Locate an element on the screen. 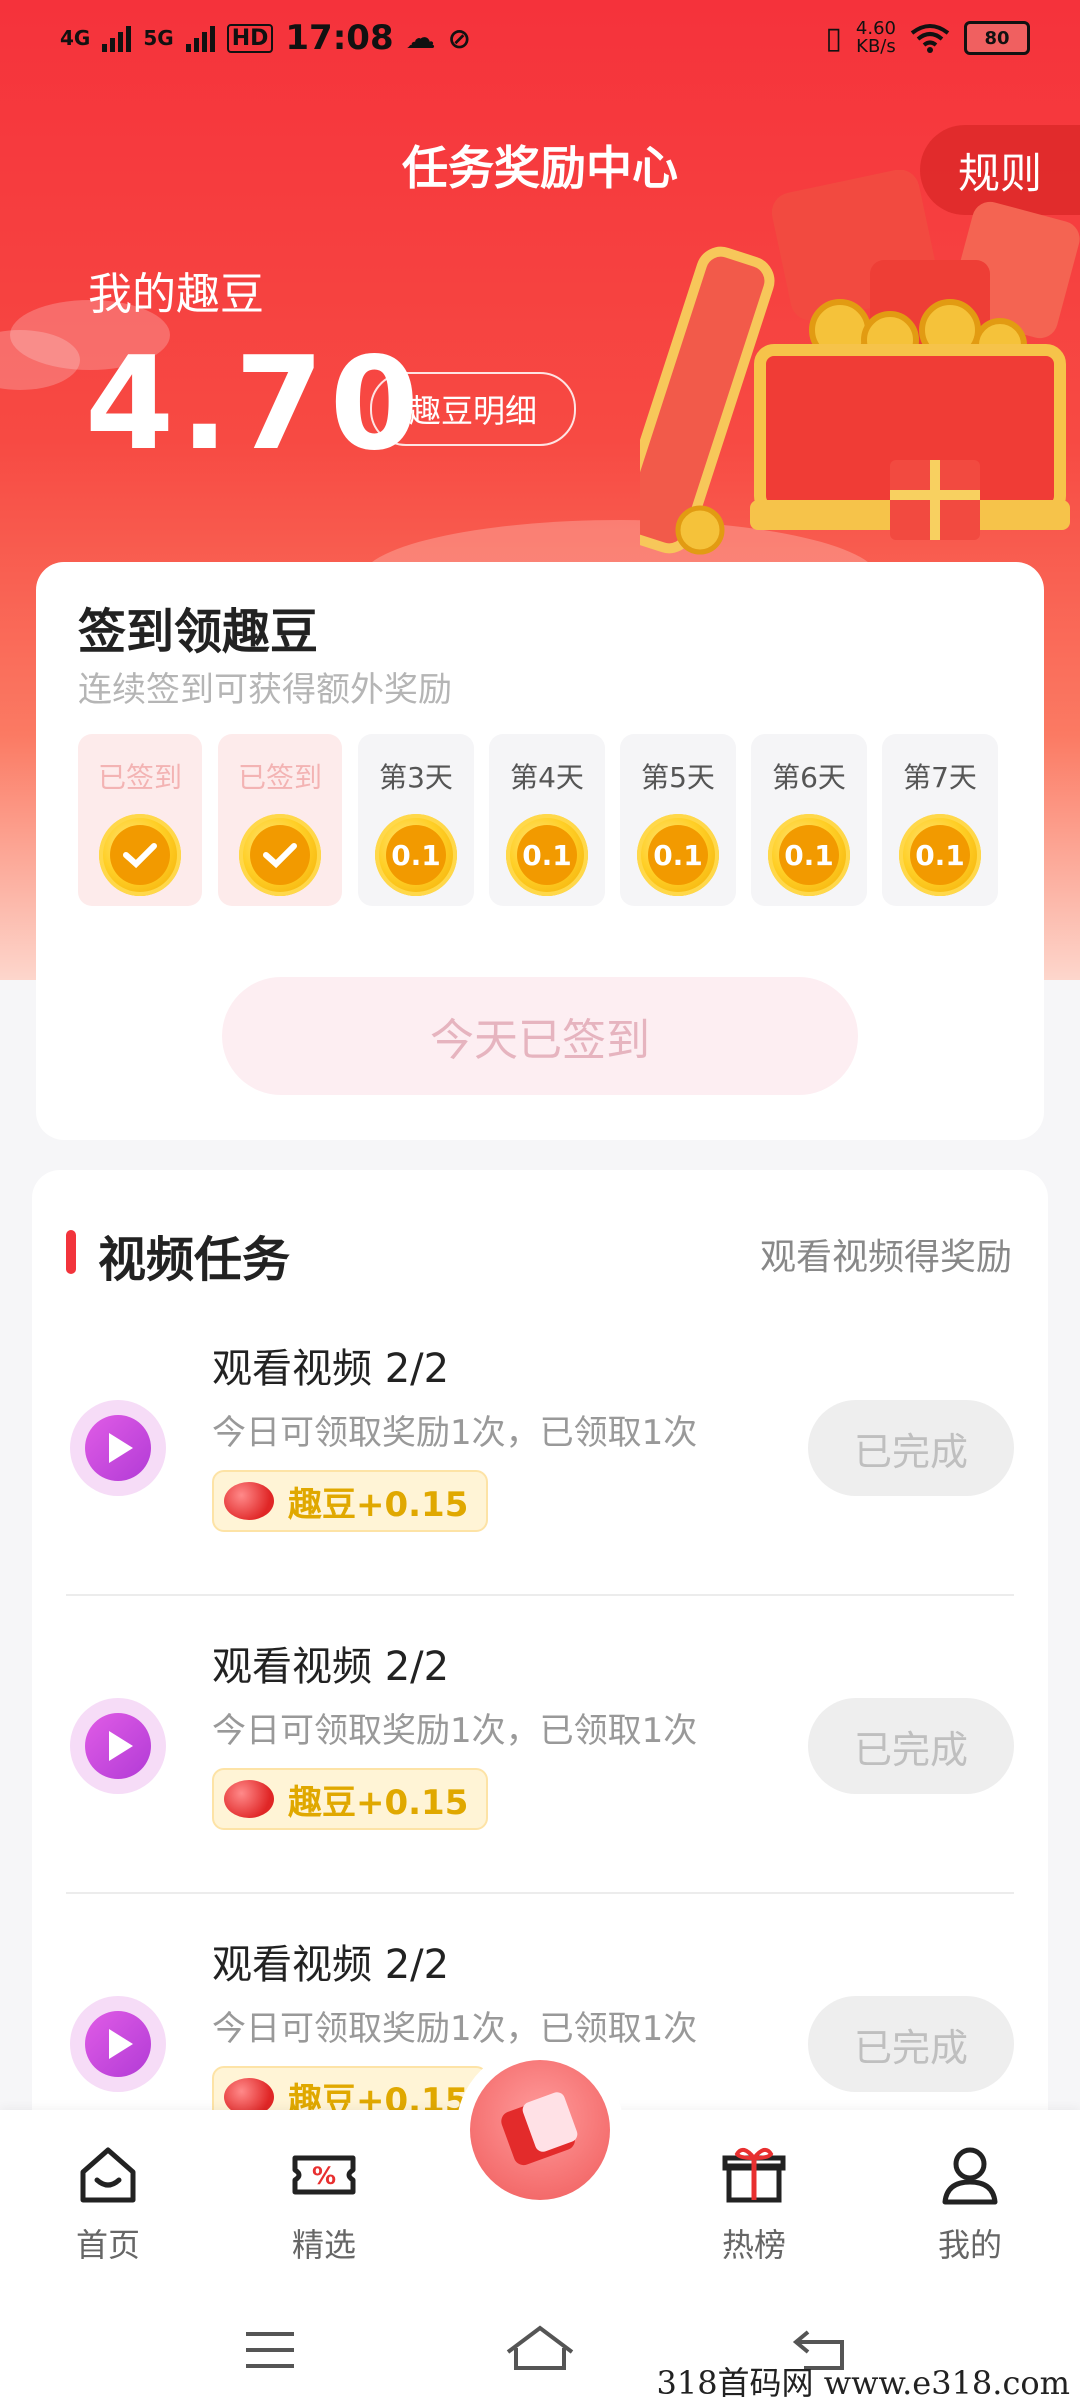 This screenshot has height=2408, width=1080. tab-profile: 我的 is located at coordinates (970, 2203).